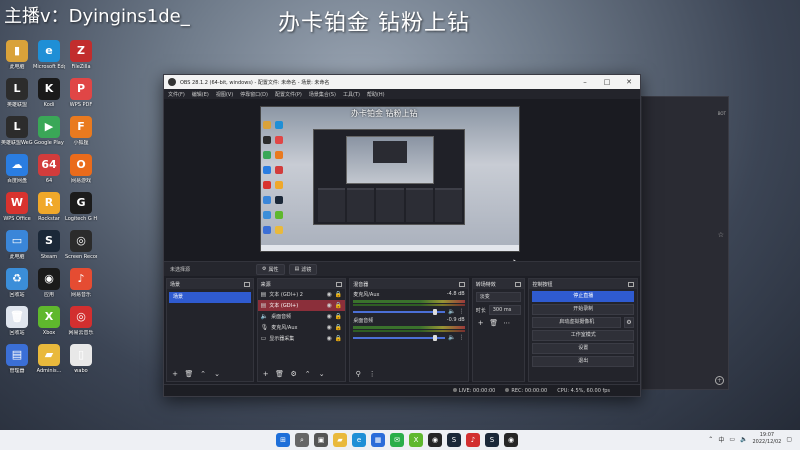 The height and width of the screenshot is (450, 800). What do you see at coordinates (583, 335) in the screenshot?
I see `studio-mode-button: 工作室模式` at bounding box center [583, 335].